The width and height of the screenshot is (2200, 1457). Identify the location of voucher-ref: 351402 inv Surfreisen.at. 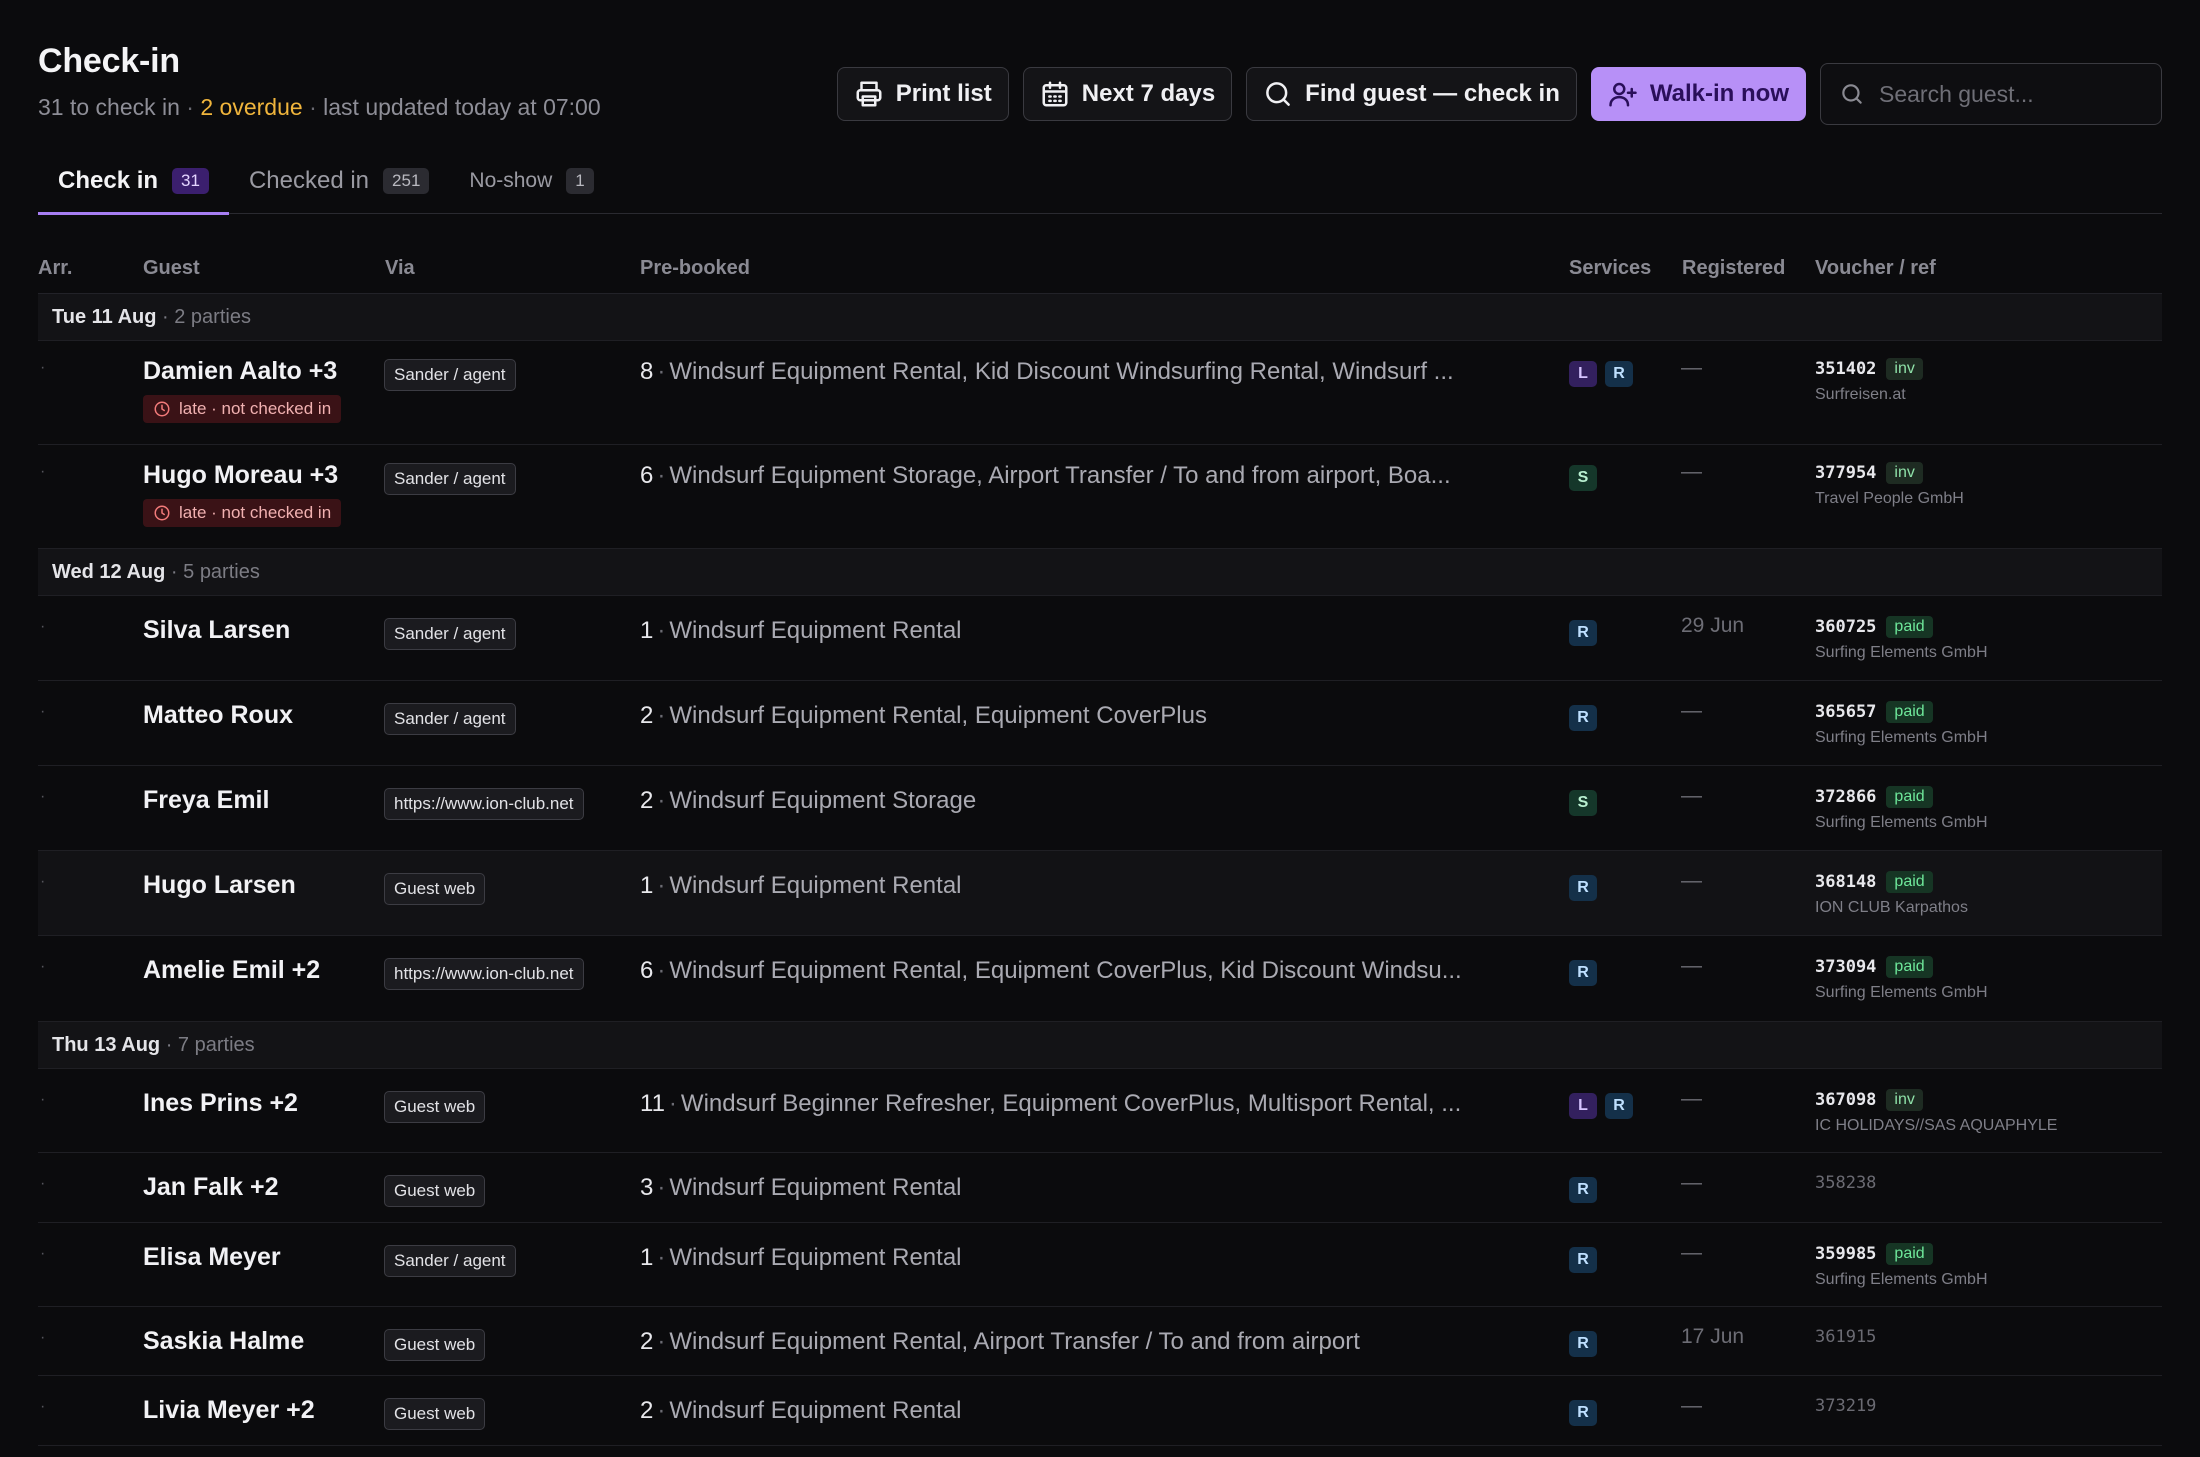
(1869, 381).